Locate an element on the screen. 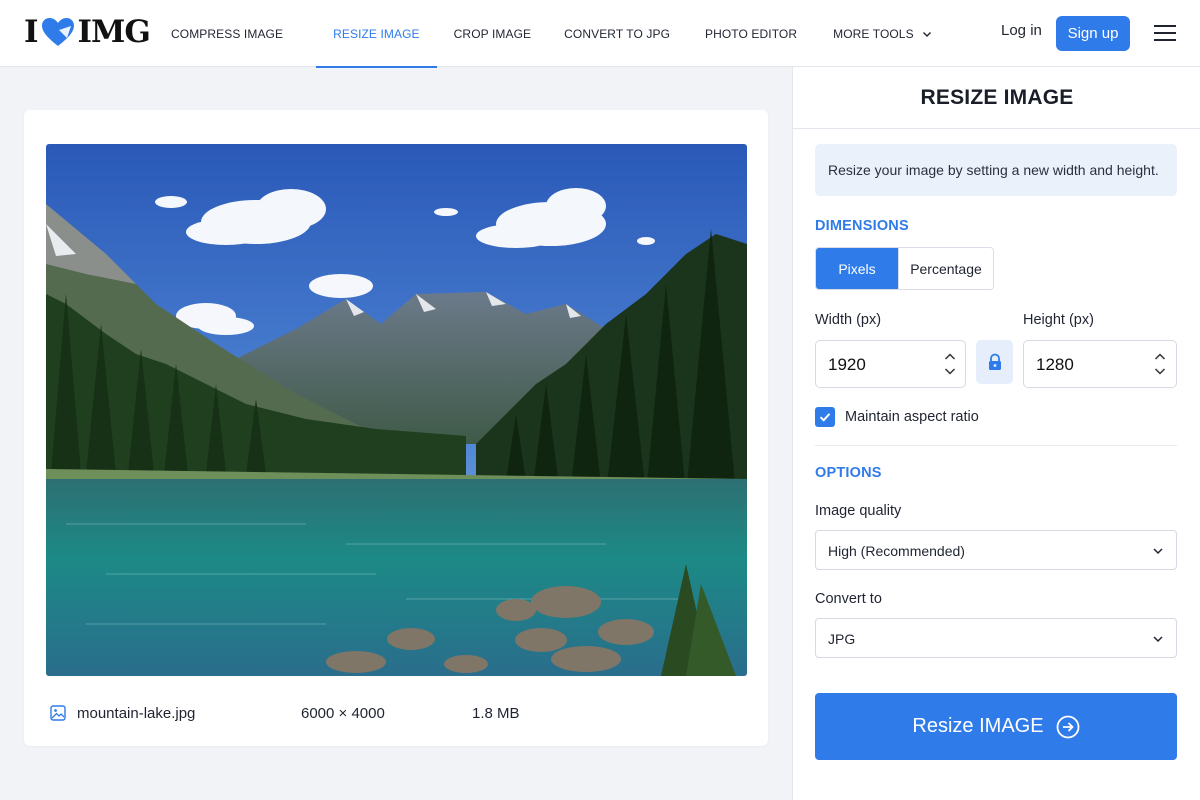 Image resolution: width=1200 pixels, height=800 pixels. dimensions-section-label: DIMENSIONS is located at coordinates (862, 226).